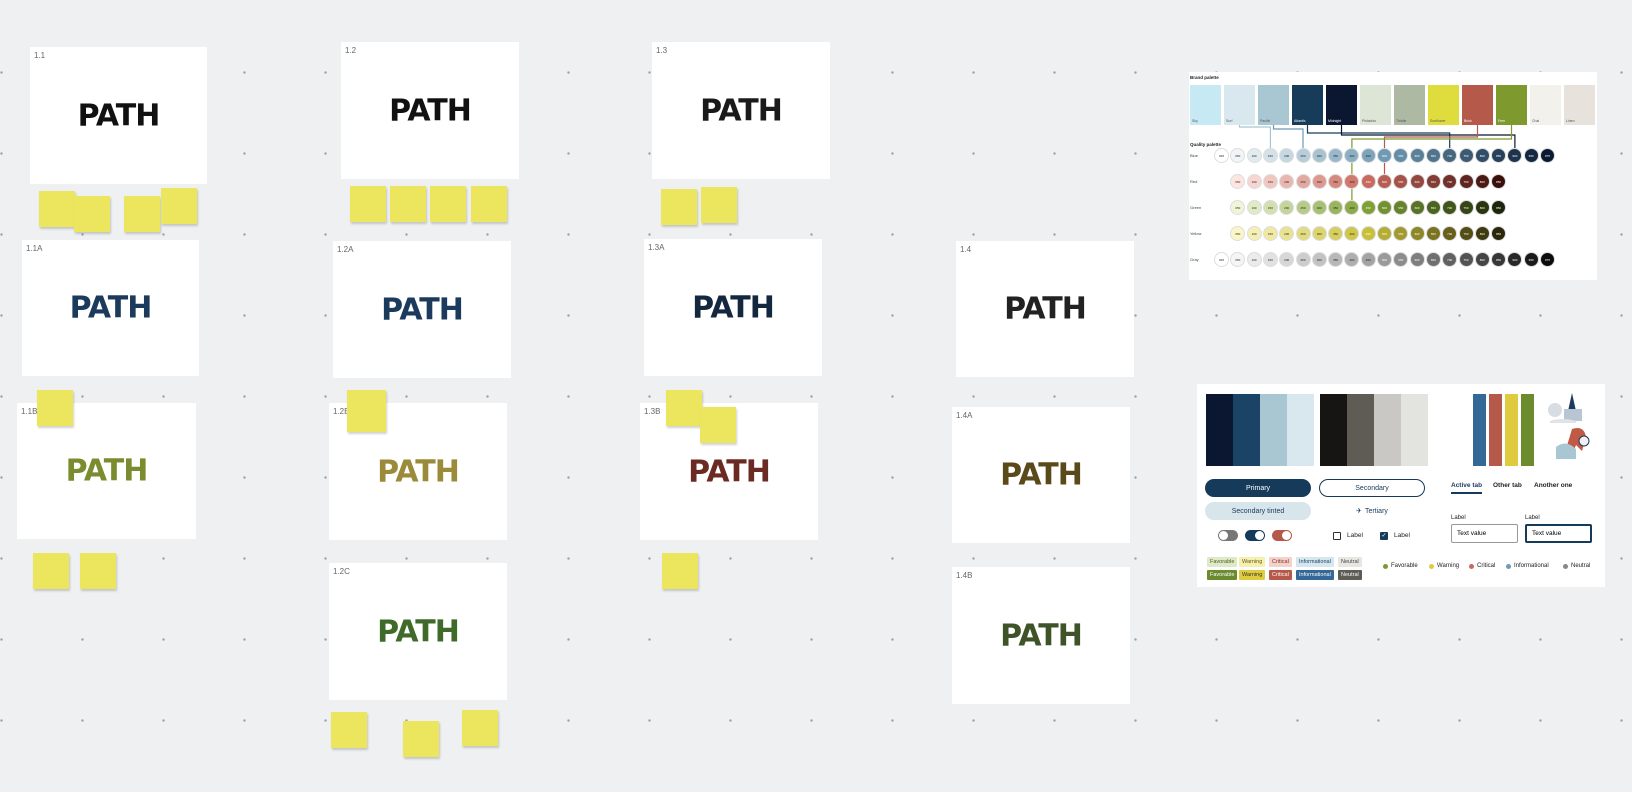  I want to click on color-step-red: 100, so click(1254, 181).